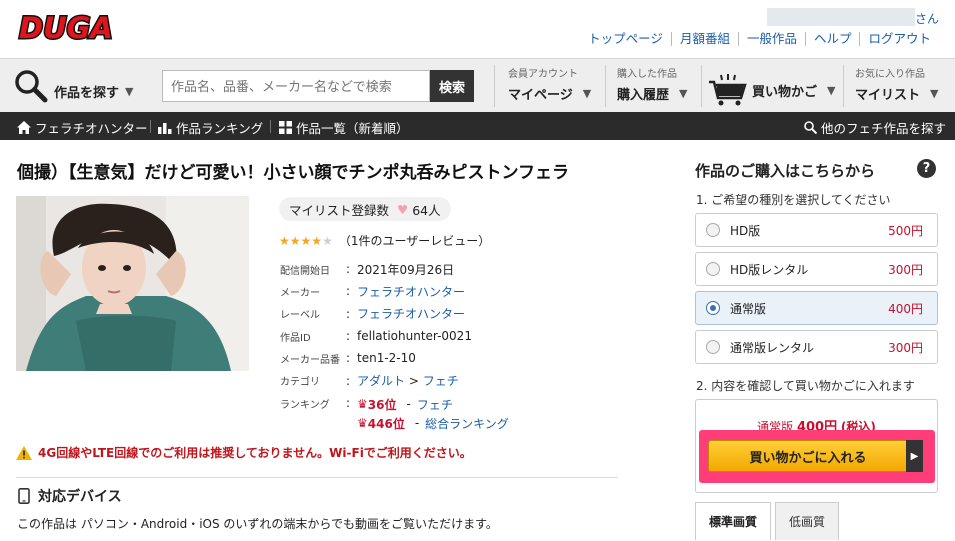 This screenshot has height=541, width=955. What do you see at coordinates (382, 404) in the screenshot?
I see `rank-fetish-position: 36位` at bounding box center [382, 404].